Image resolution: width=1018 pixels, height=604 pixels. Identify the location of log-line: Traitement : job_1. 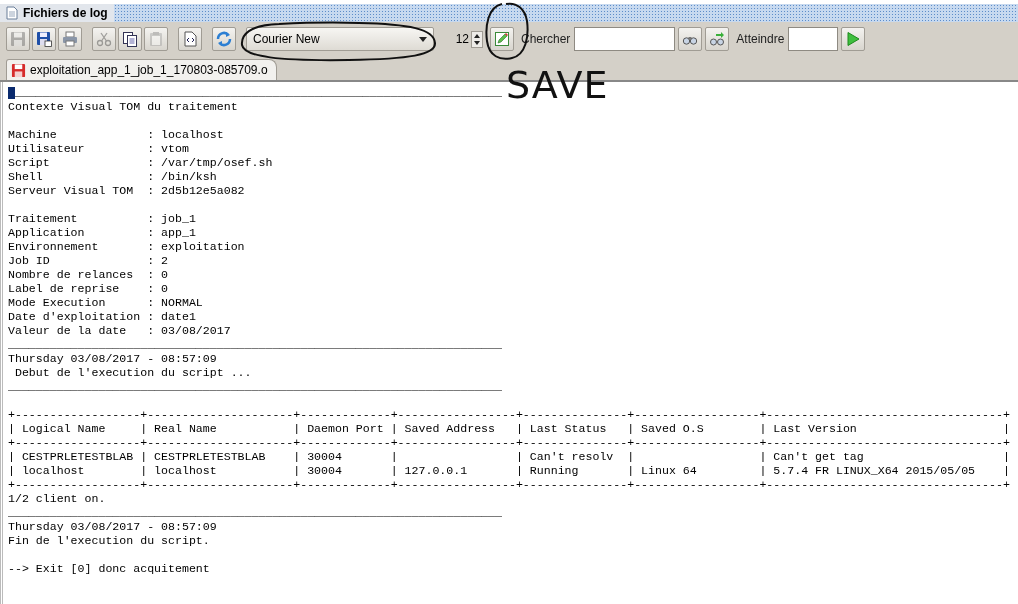
(102, 218).